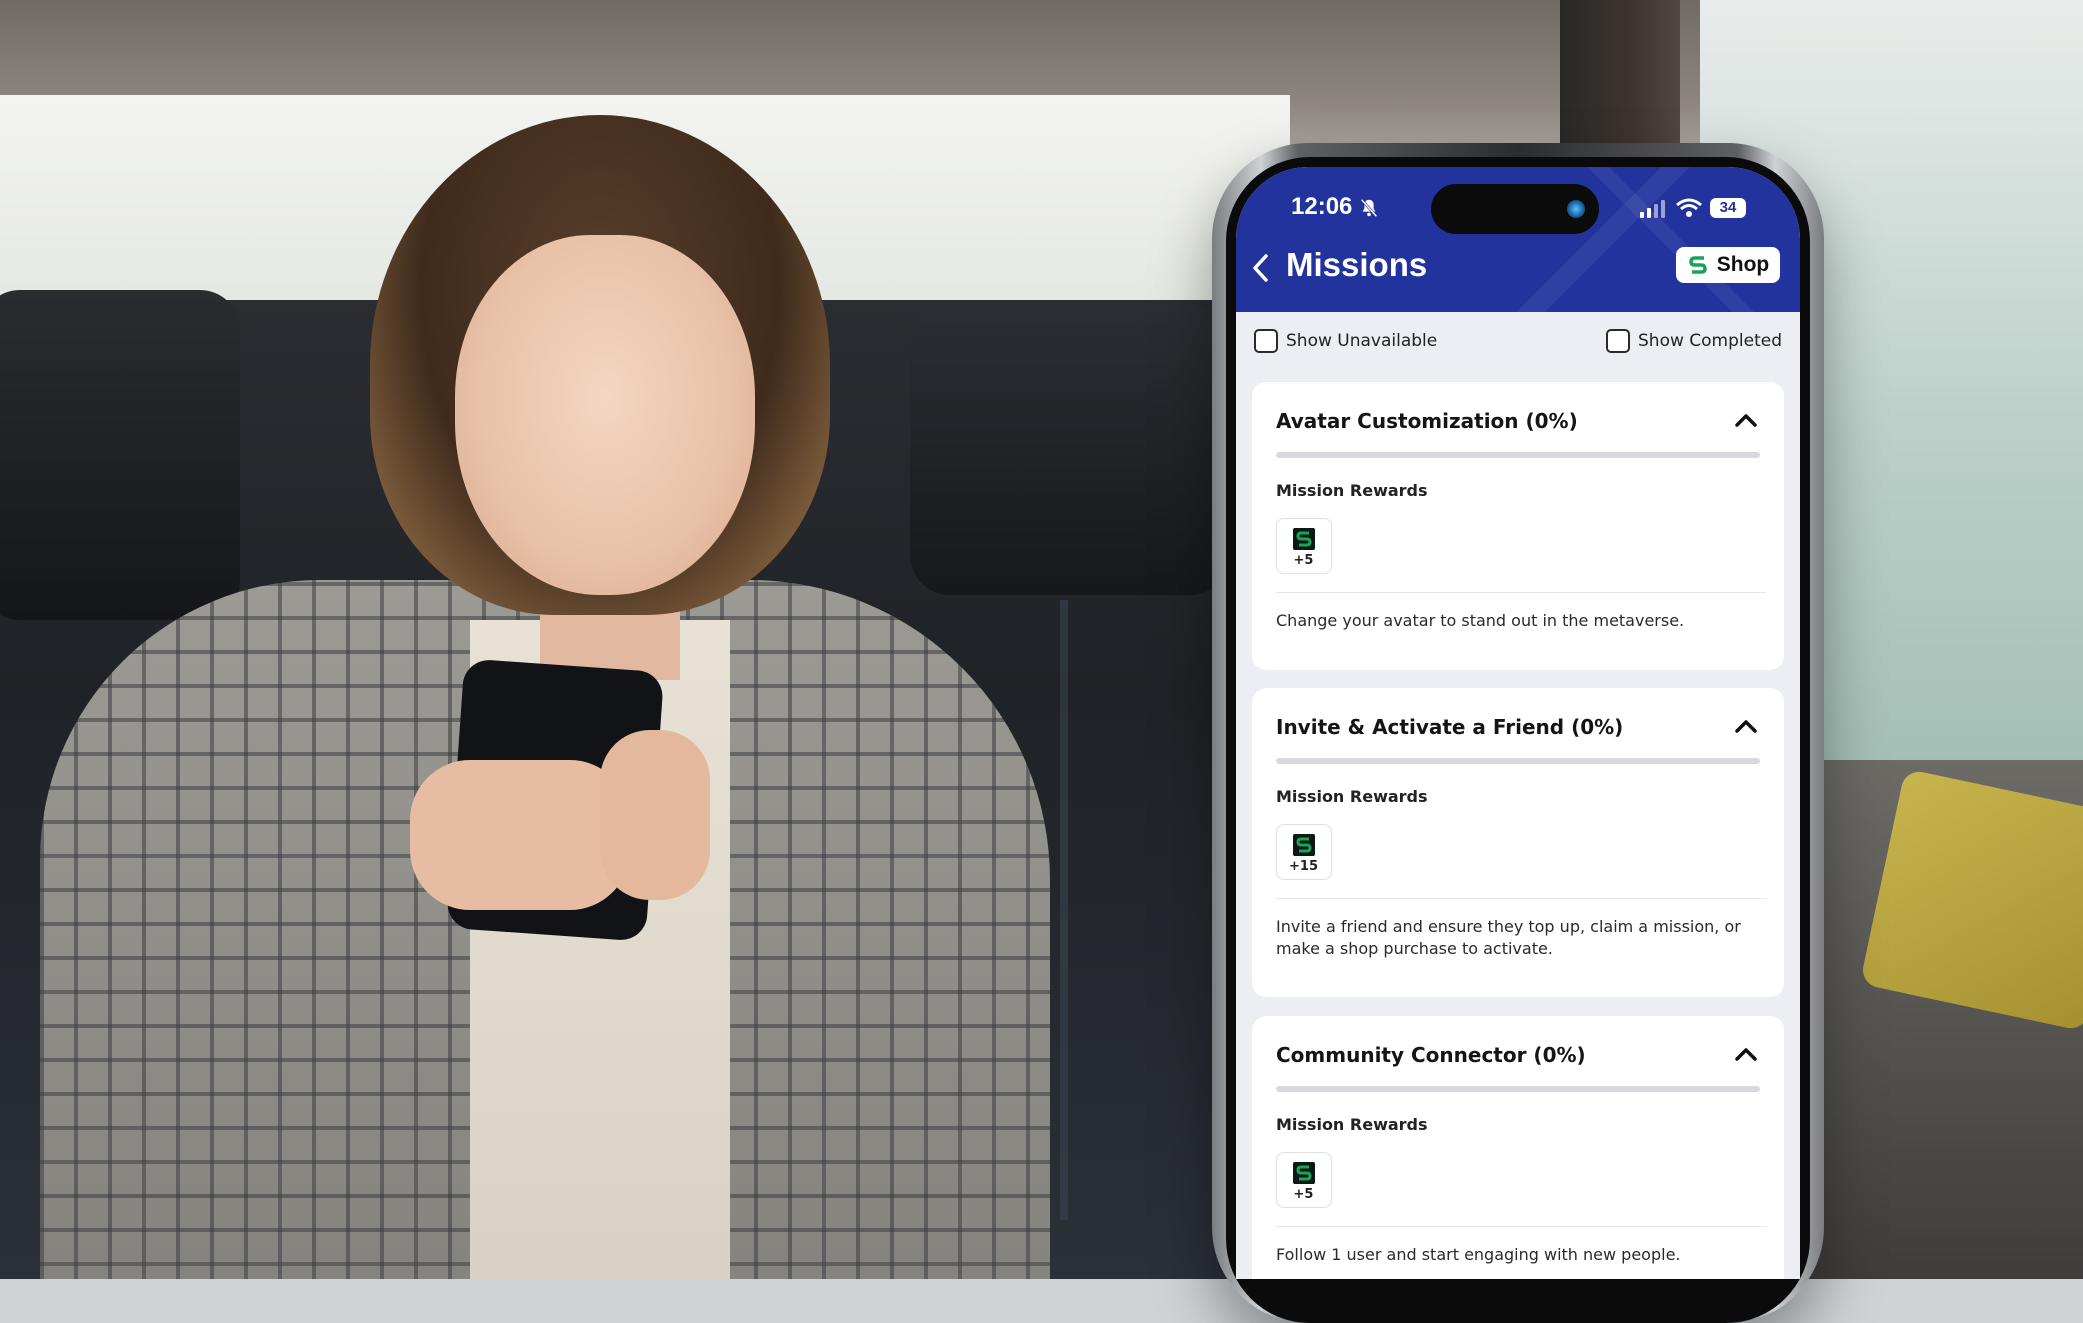 The height and width of the screenshot is (1323, 2083). I want to click on mission-card-header: Invite & Activate a Friend (0%), so click(1518, 724).